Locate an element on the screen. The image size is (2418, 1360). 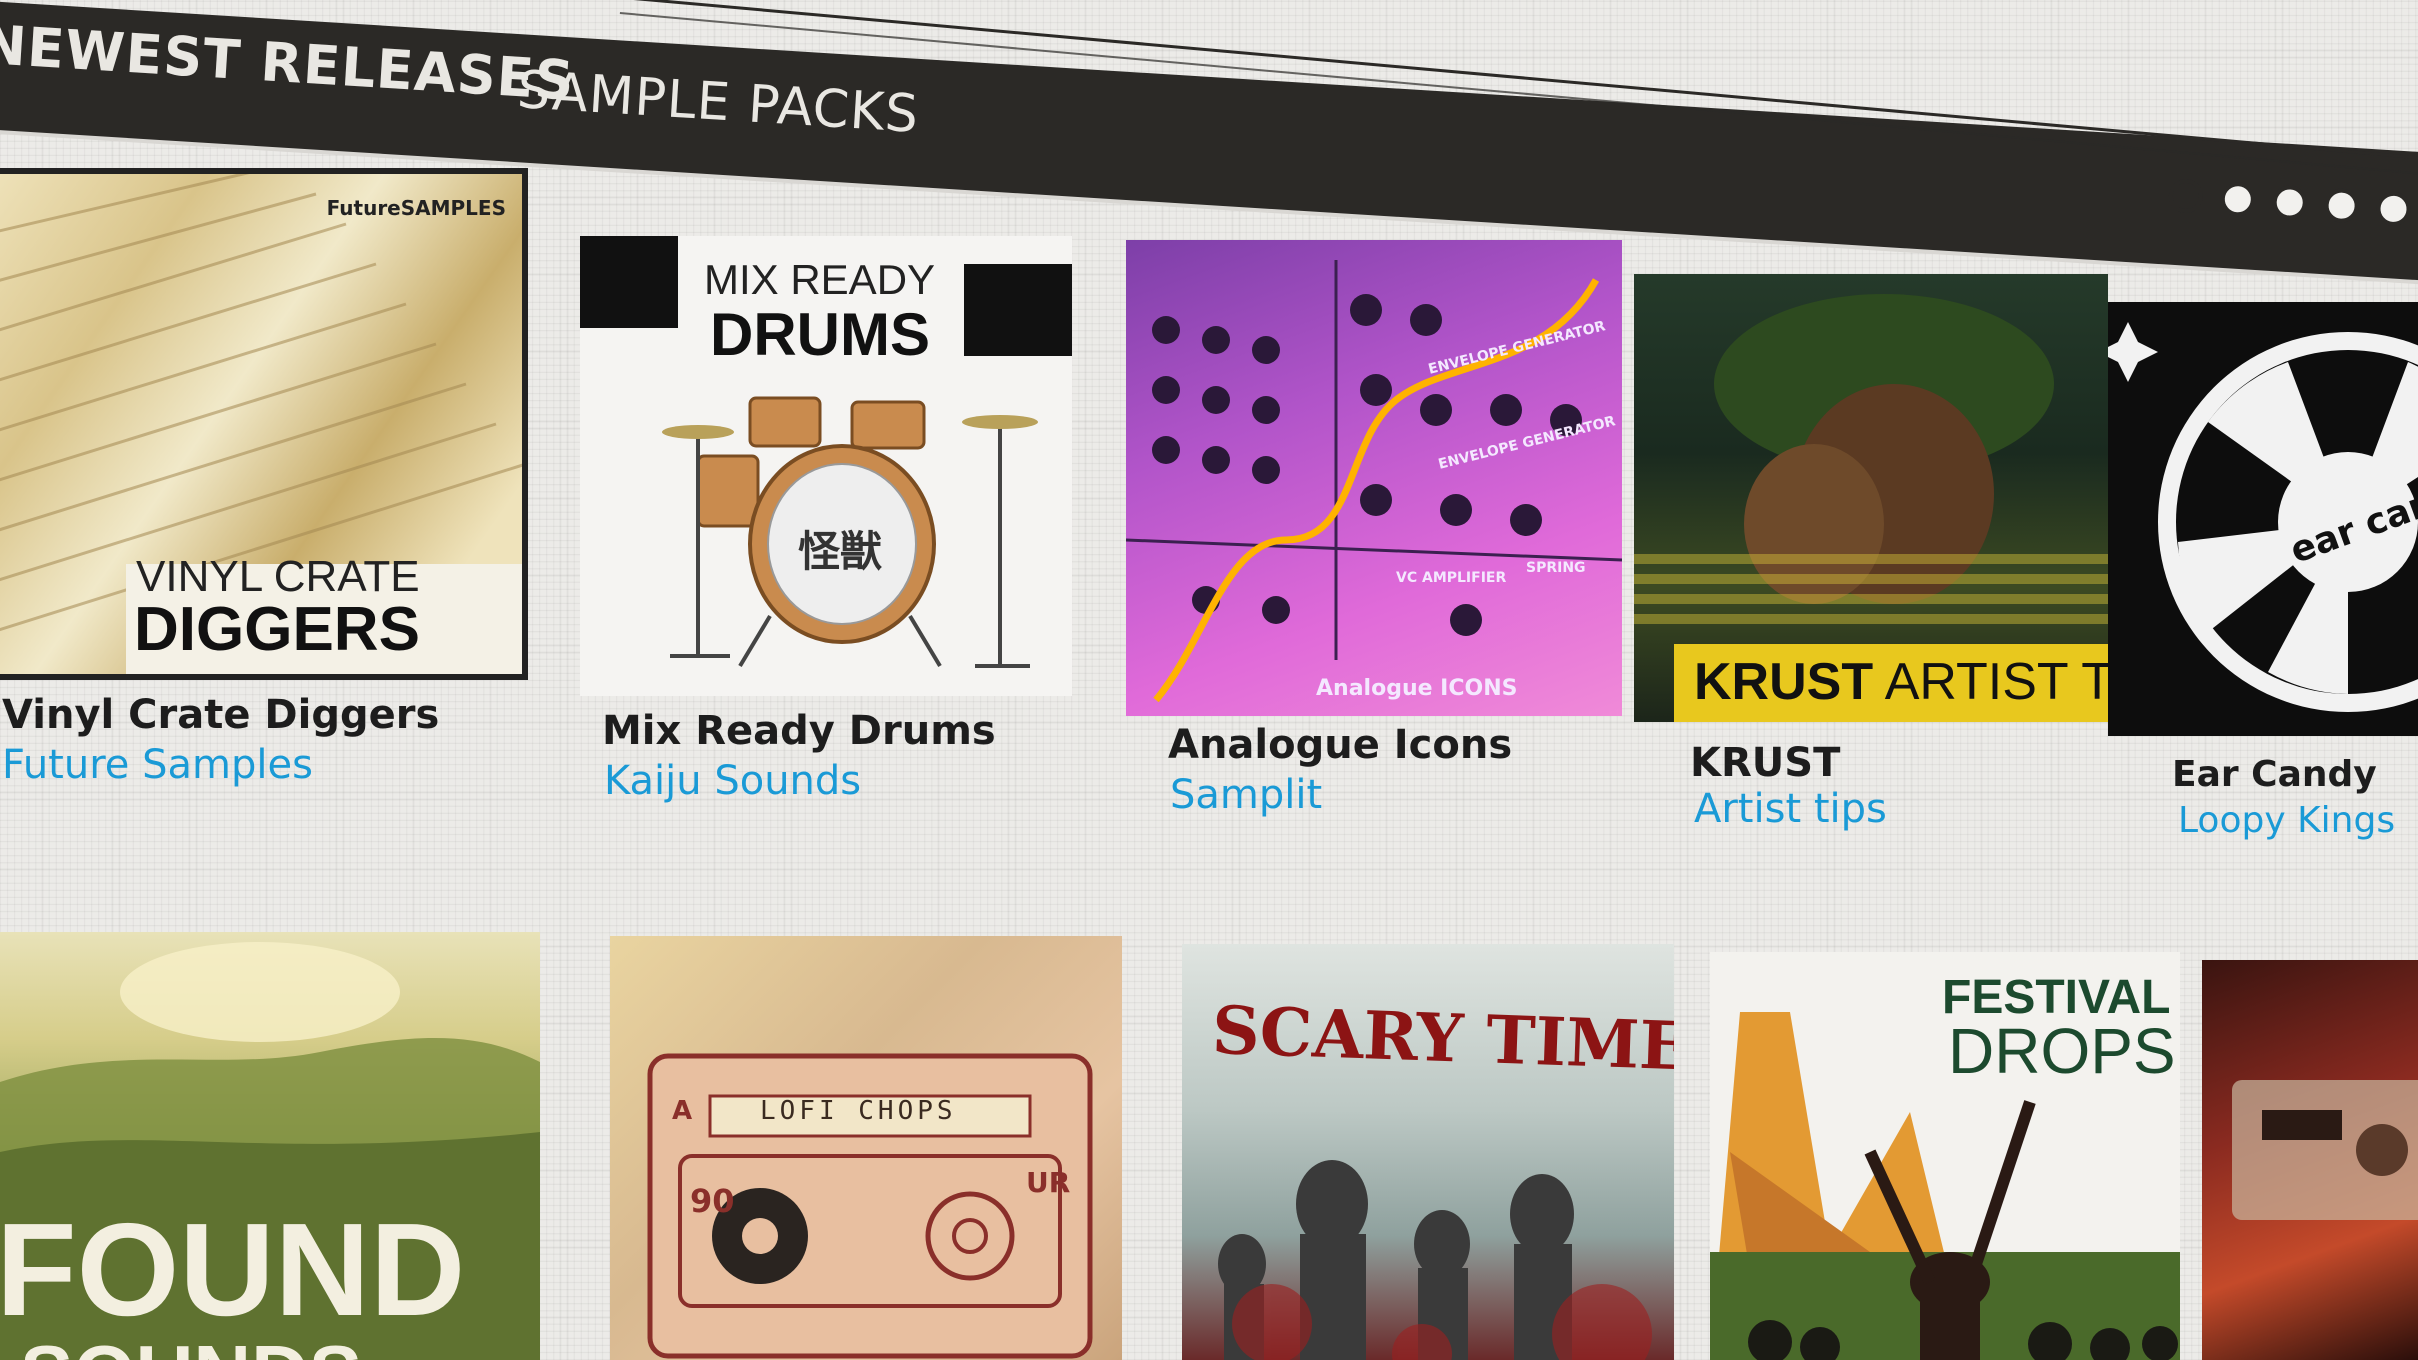
synth-panel-art is located at coordinates (1374, 481).